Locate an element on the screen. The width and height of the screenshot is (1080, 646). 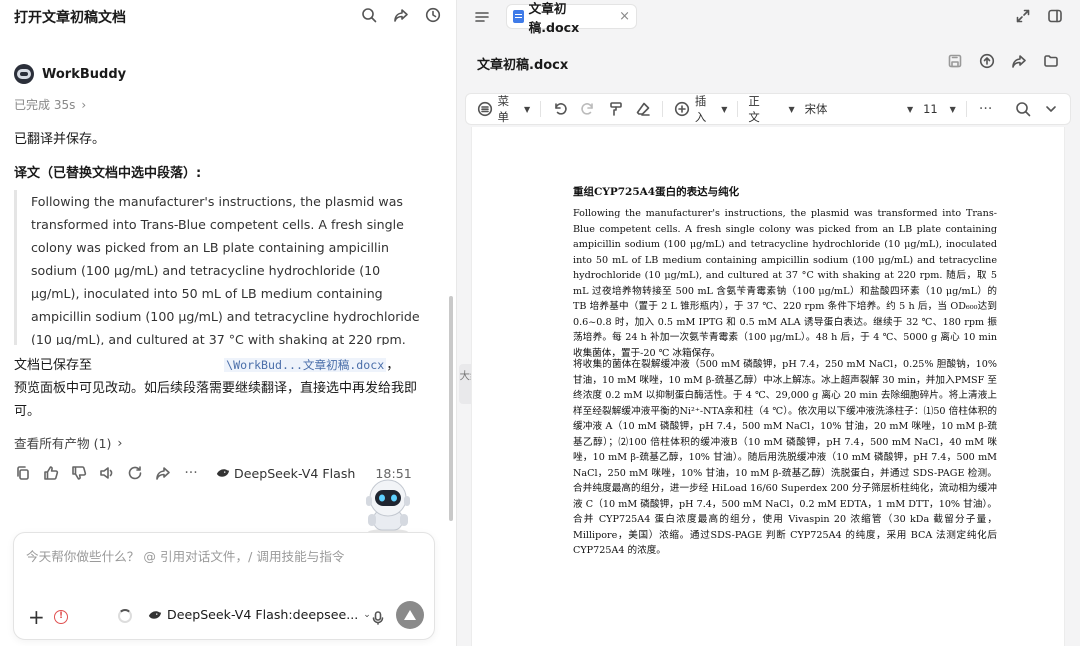
menu-circle-icon is located at coordinates (485, 109).